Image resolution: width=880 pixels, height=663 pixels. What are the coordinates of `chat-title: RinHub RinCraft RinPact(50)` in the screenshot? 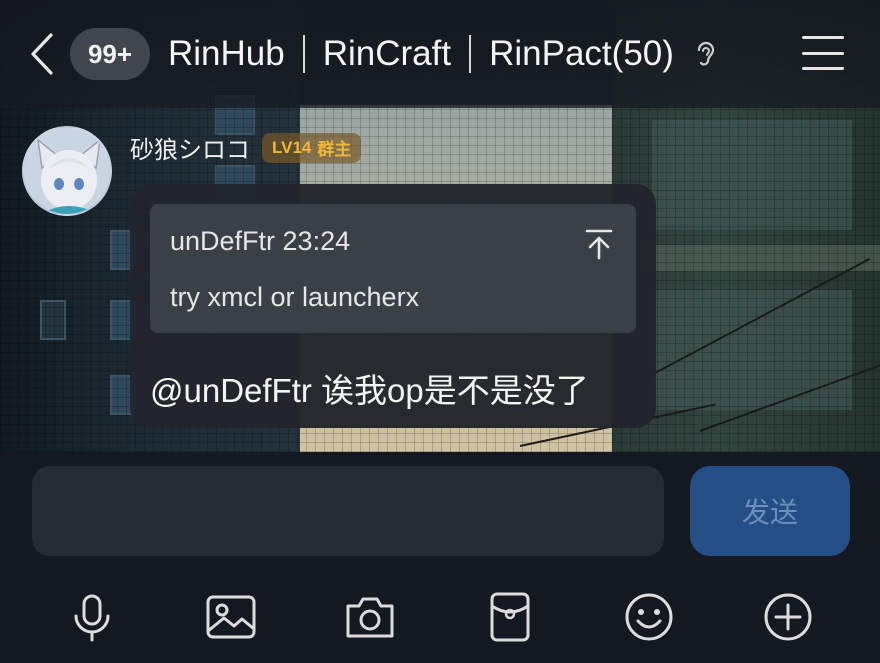 It's located at (421, 54).